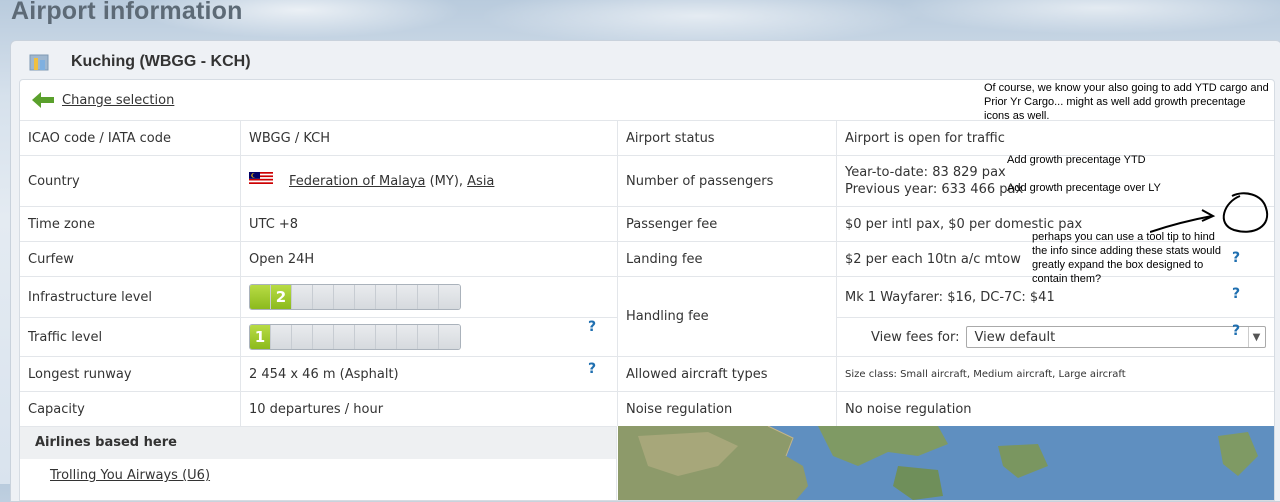 Image resolution: width=1280 pixels, height=502 pixels. What do you see at coordinates (127, 12) in the screenshot?
I see `page-title: Airport information` at bounding box center [127, 12].